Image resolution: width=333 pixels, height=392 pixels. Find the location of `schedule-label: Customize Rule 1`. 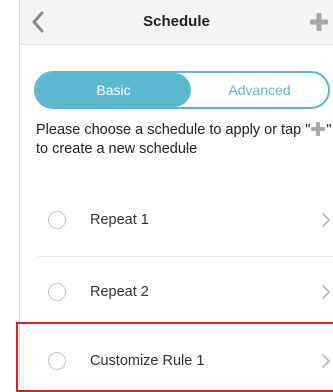

schedule-label: Customize Rule 1 is located at coordinates (147, 361).